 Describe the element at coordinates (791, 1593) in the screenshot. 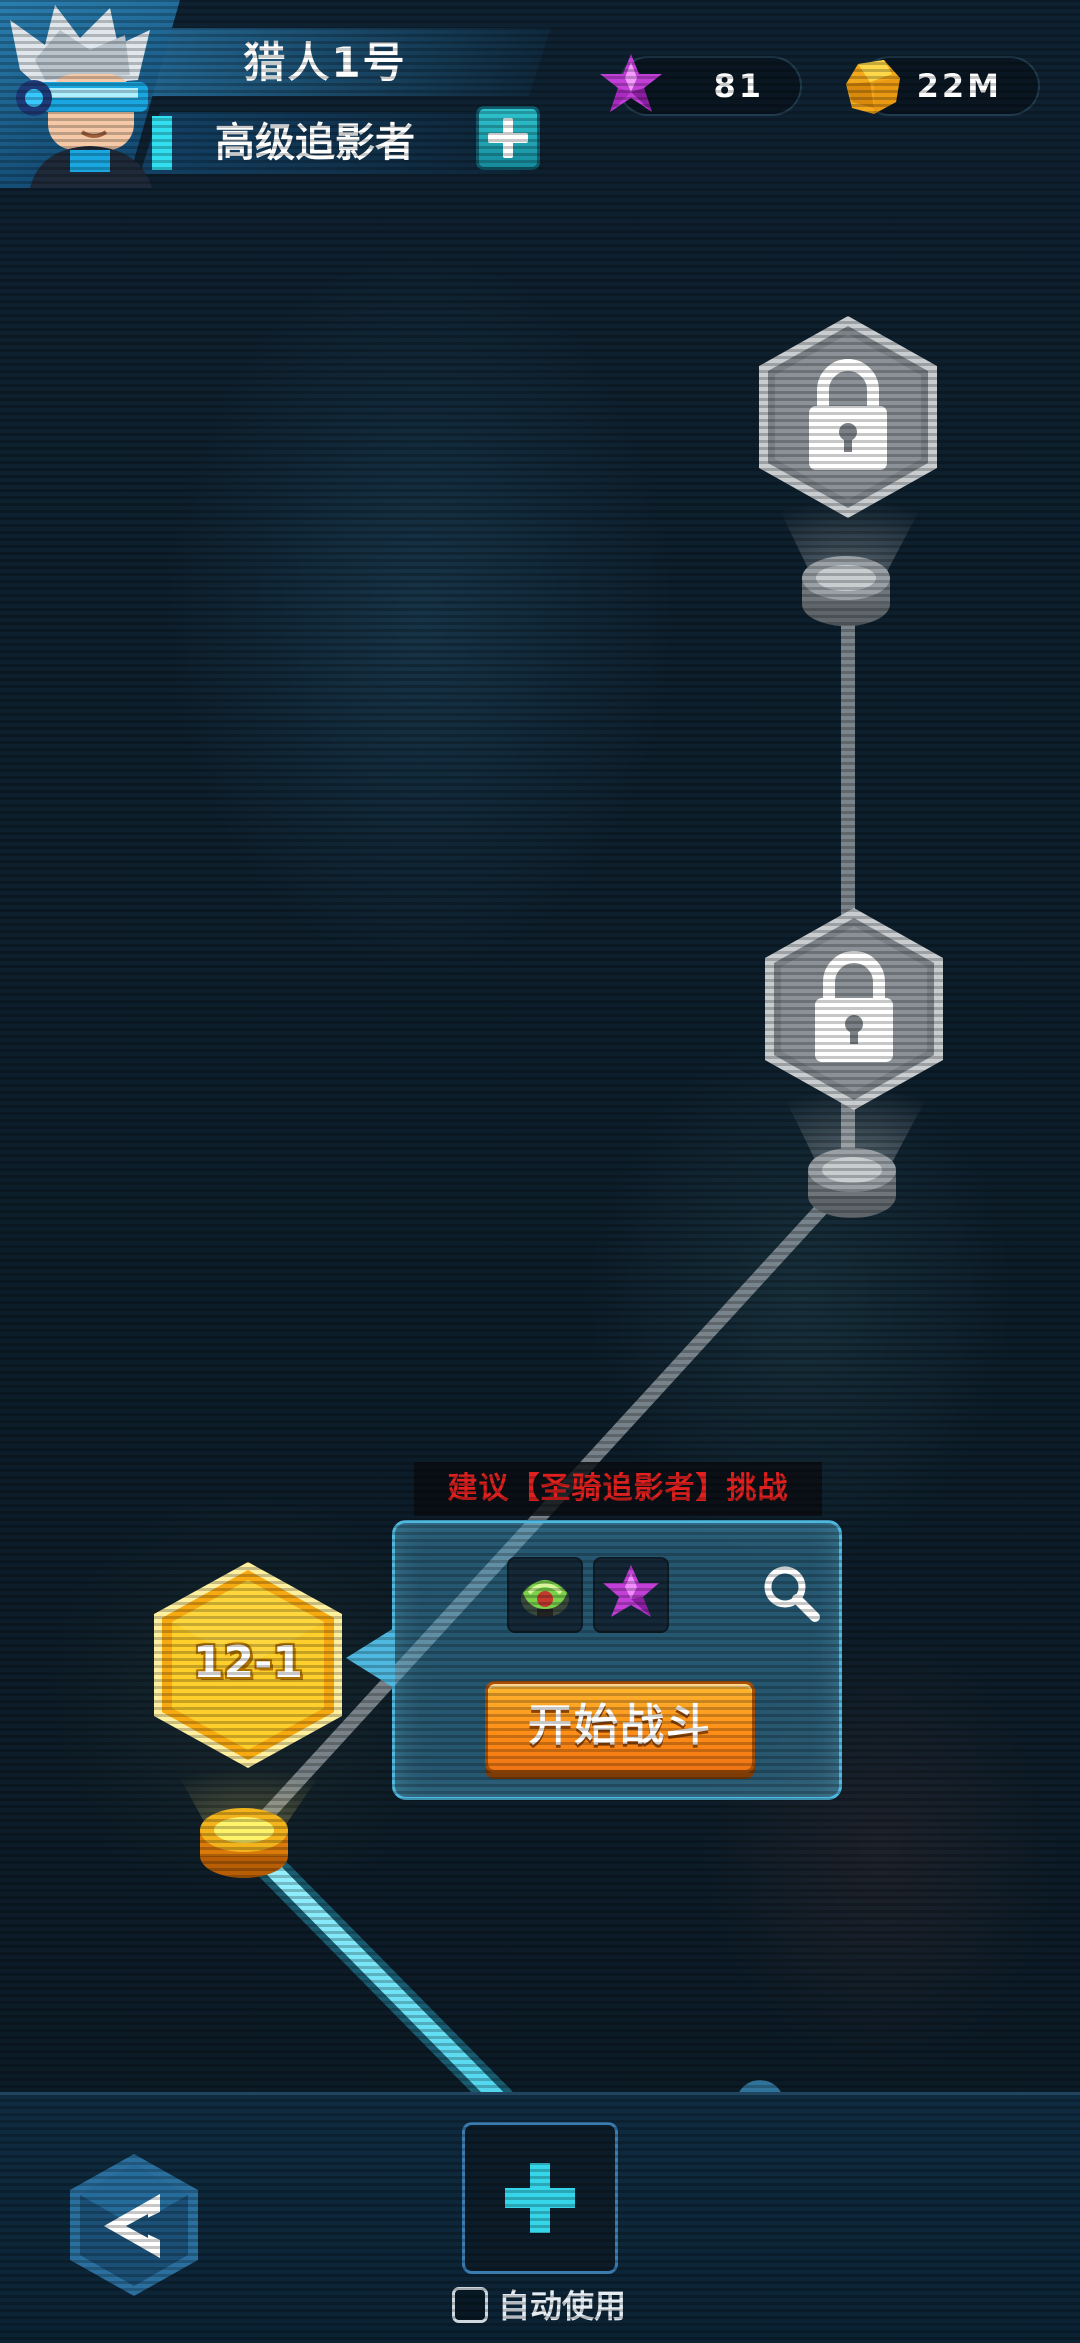

I see `search-icon` at that location.